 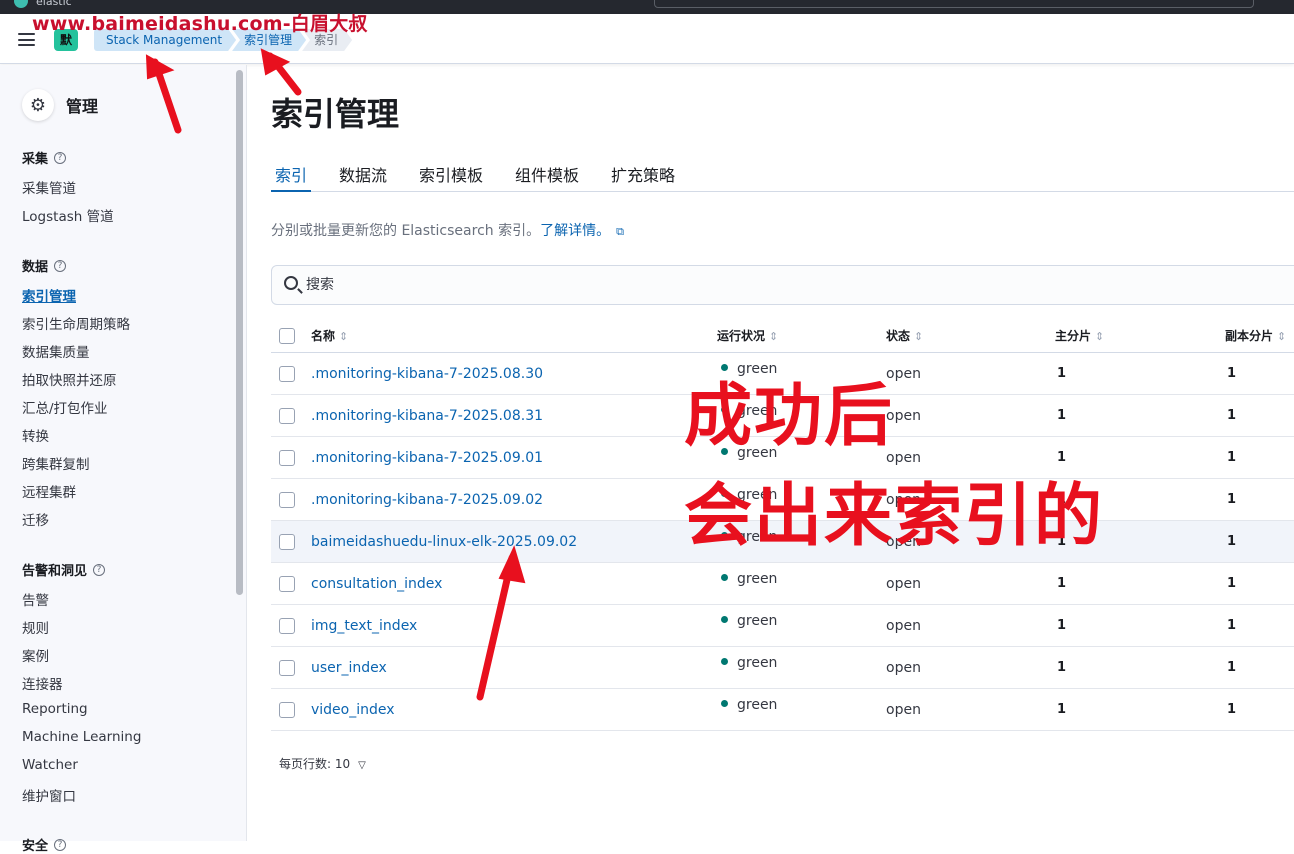 I want to click on annotation-line-2: 会出来索引的, so click(x=894, y=516).